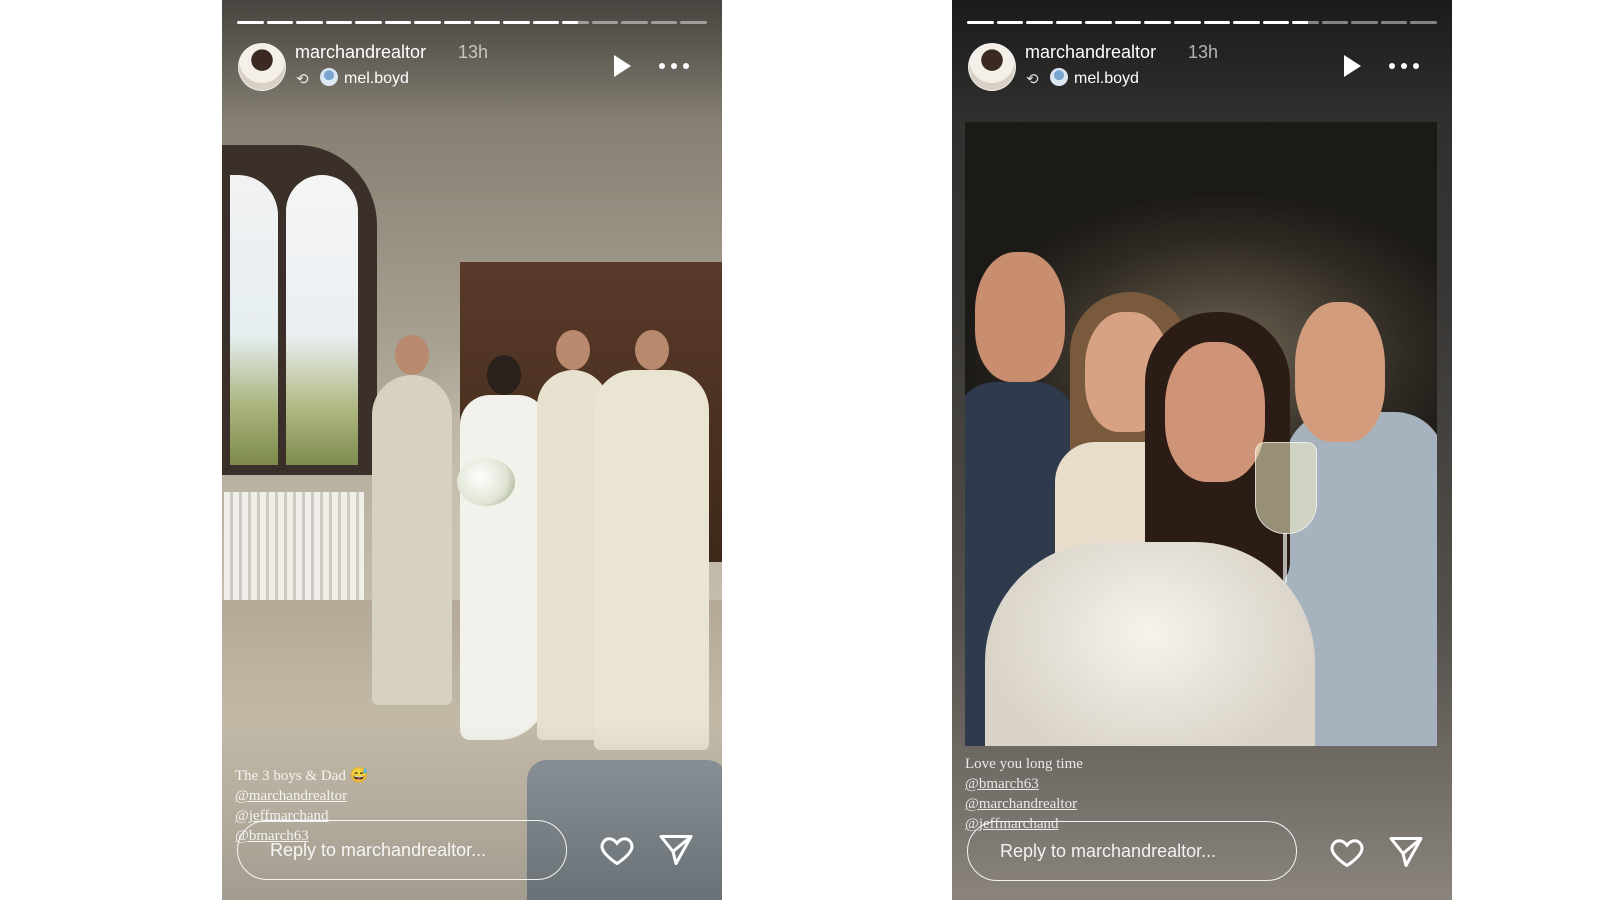  What do you see at coordinates (412, 520) in the screenshot?
I see `person-groom-brother` at bounding box center [412, 520].